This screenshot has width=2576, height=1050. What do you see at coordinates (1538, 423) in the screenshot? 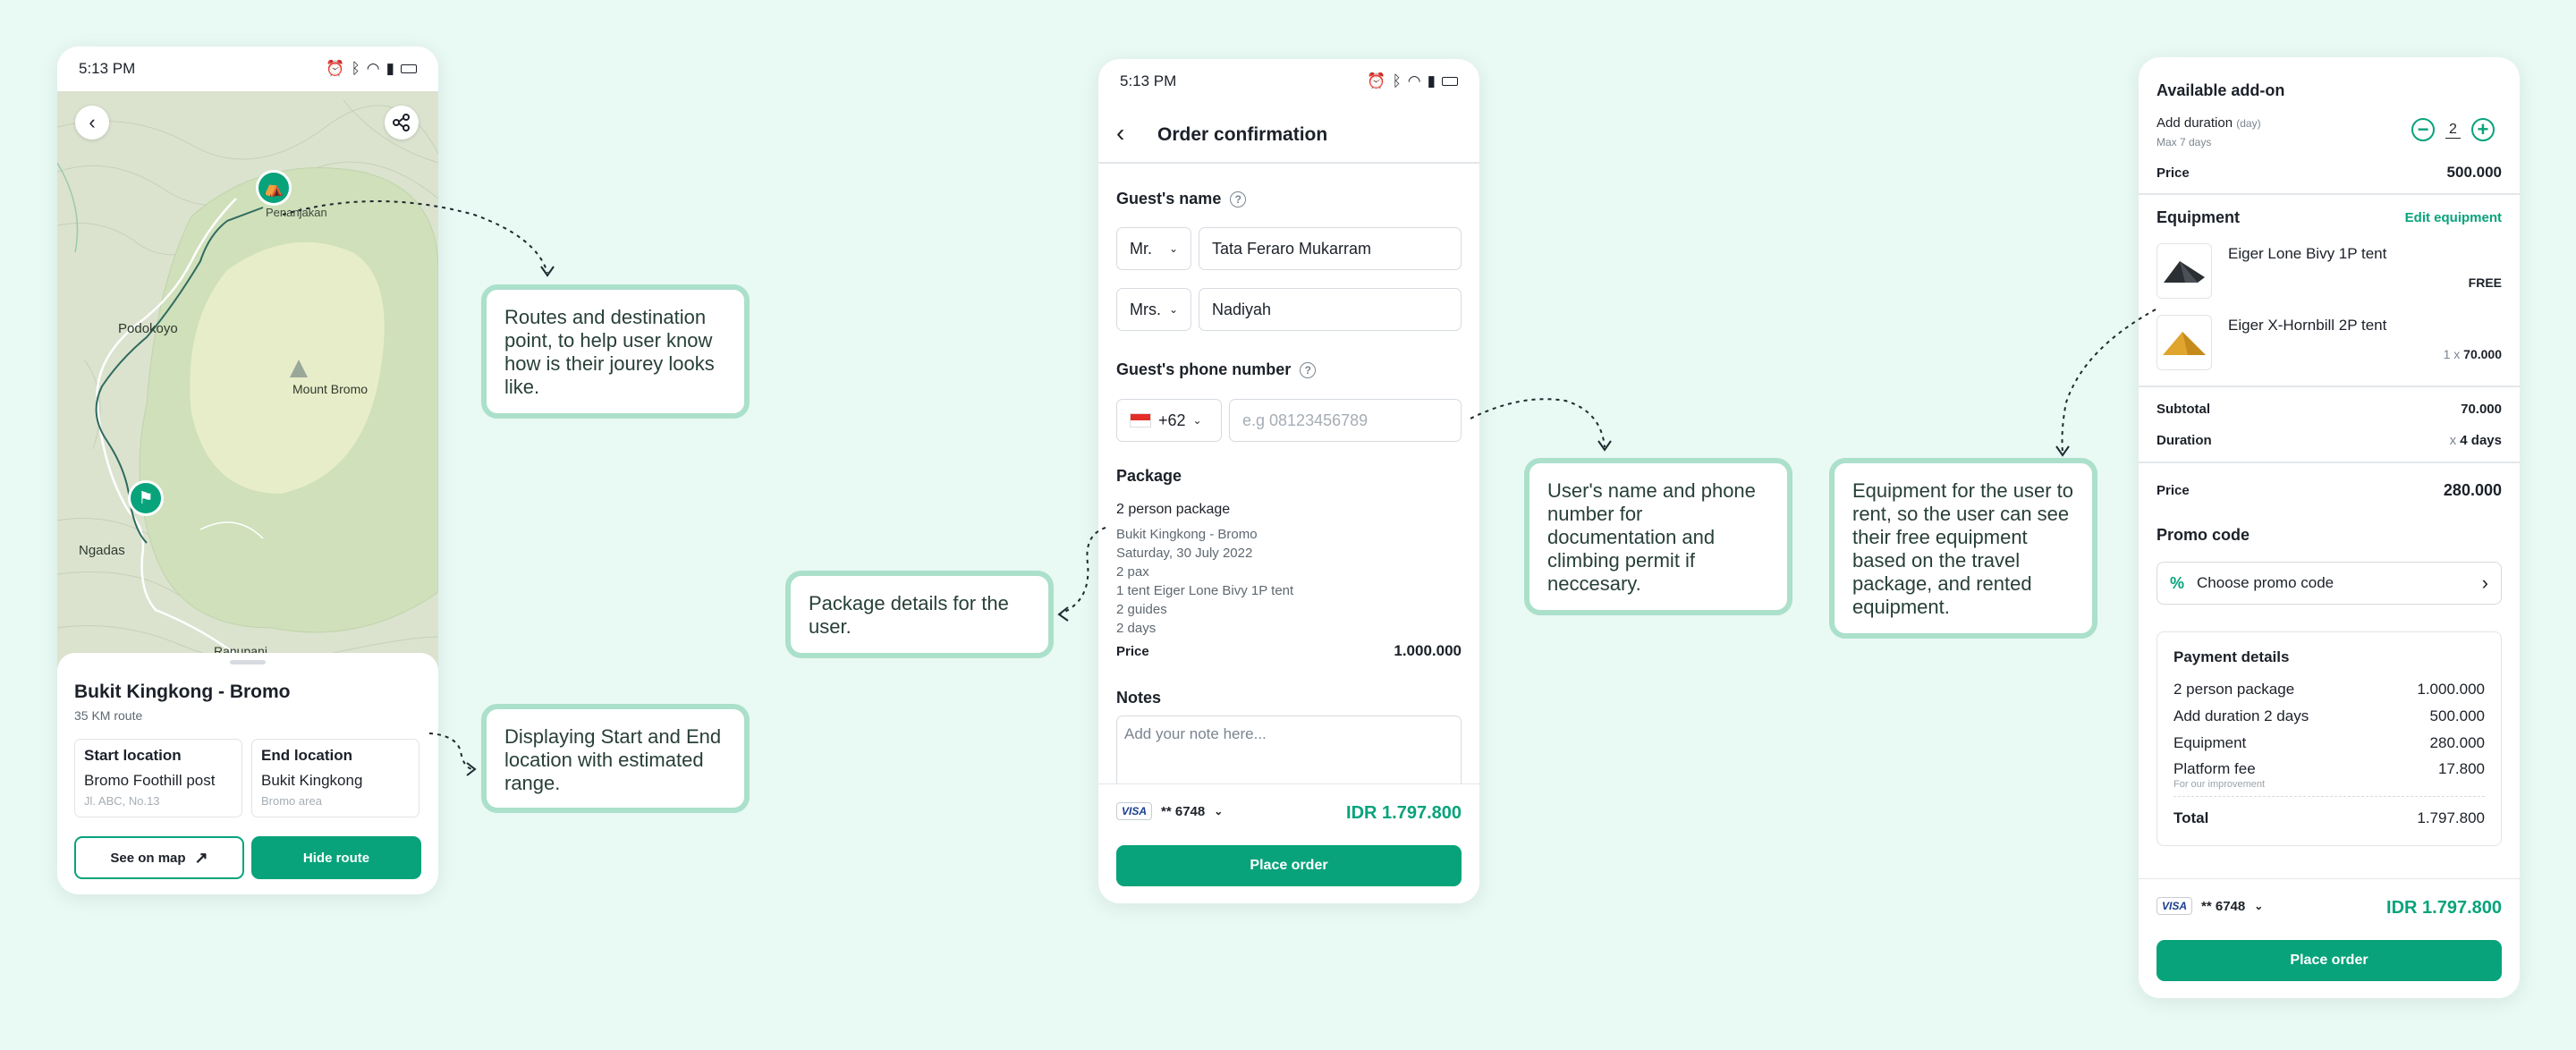
I see `connector-name-phone` at bounding box center [1538, 423].